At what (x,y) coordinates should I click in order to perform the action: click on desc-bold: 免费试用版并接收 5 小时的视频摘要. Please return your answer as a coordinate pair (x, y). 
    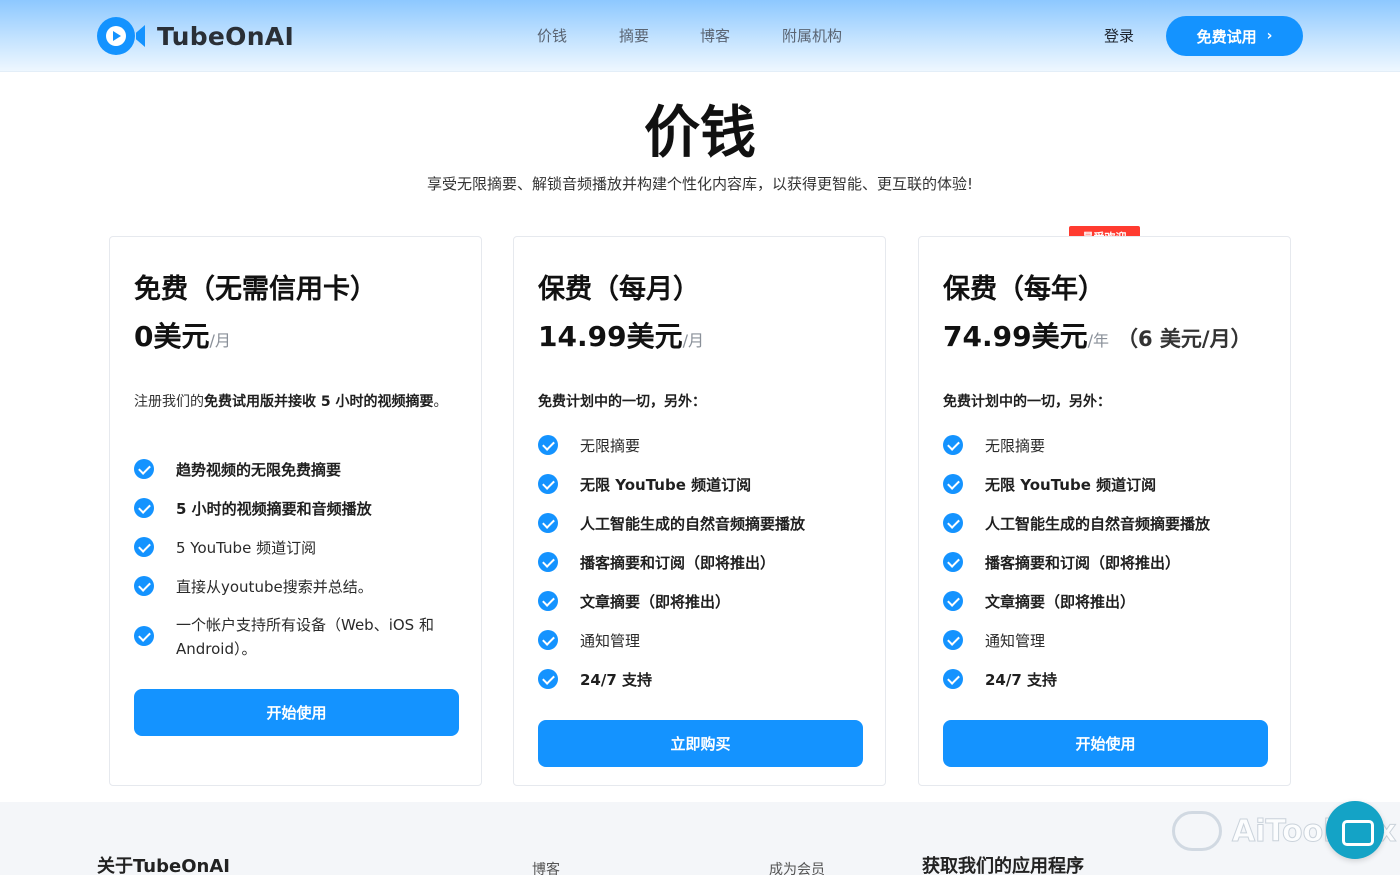
    Looking at the image, I should click on (319, 402).